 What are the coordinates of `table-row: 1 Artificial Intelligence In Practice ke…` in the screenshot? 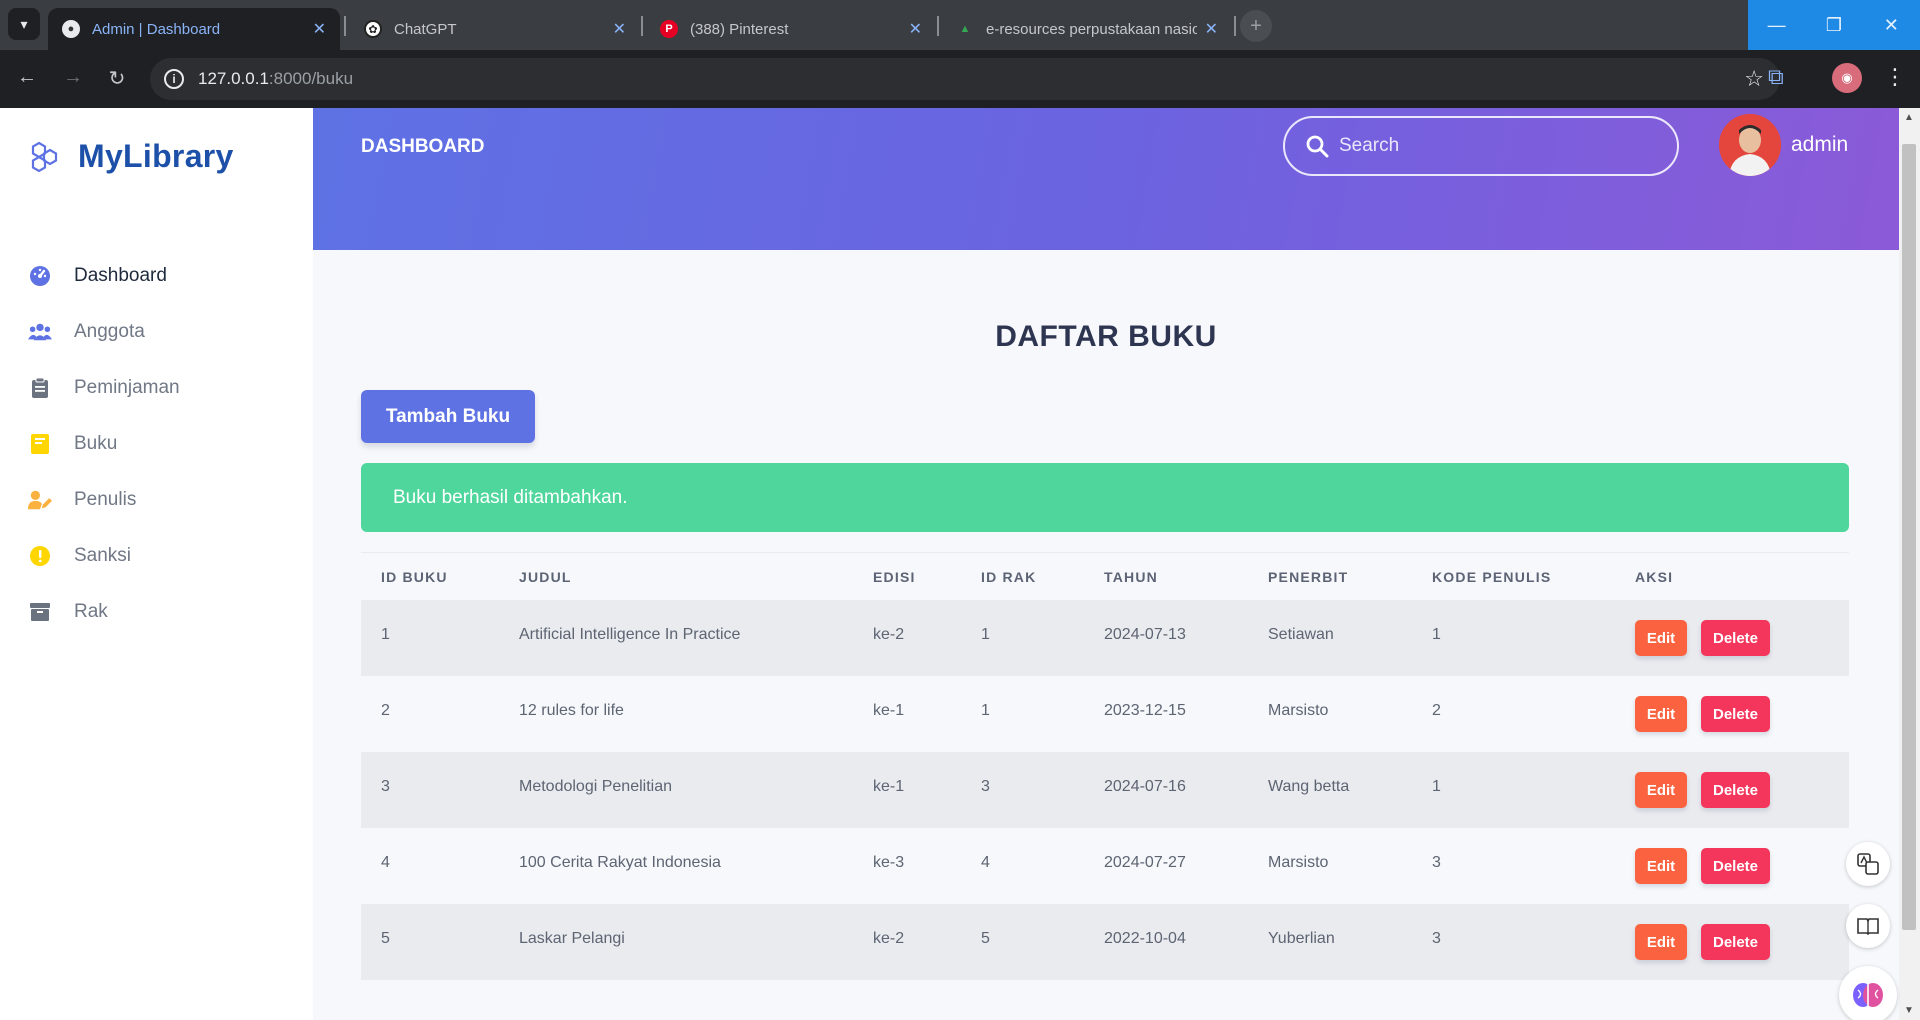 It's located at (1105, 638).